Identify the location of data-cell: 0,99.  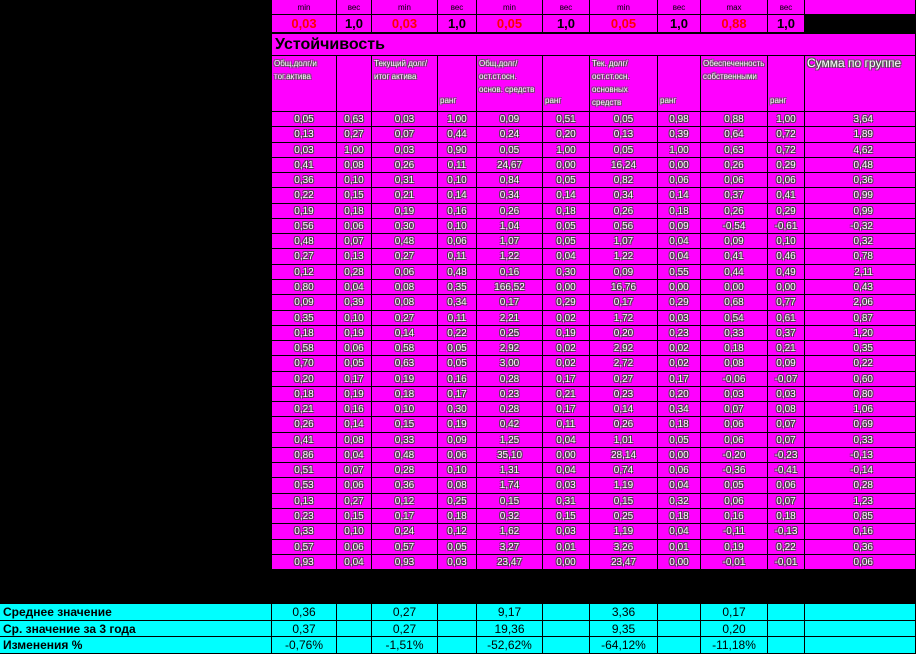
(860, 211).